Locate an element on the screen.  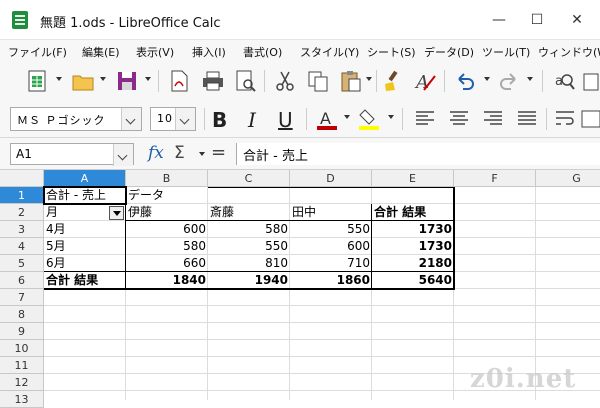
row-header-12: 12 is located at coordinates (22, 382).